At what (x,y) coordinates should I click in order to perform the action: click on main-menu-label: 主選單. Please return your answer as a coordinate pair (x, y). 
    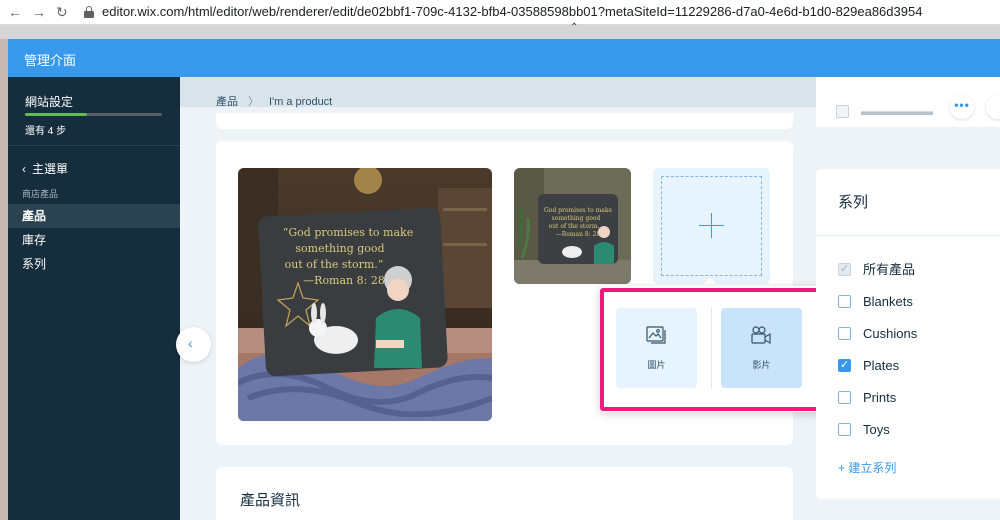
    Looking at the image, I should click on (50, 169).